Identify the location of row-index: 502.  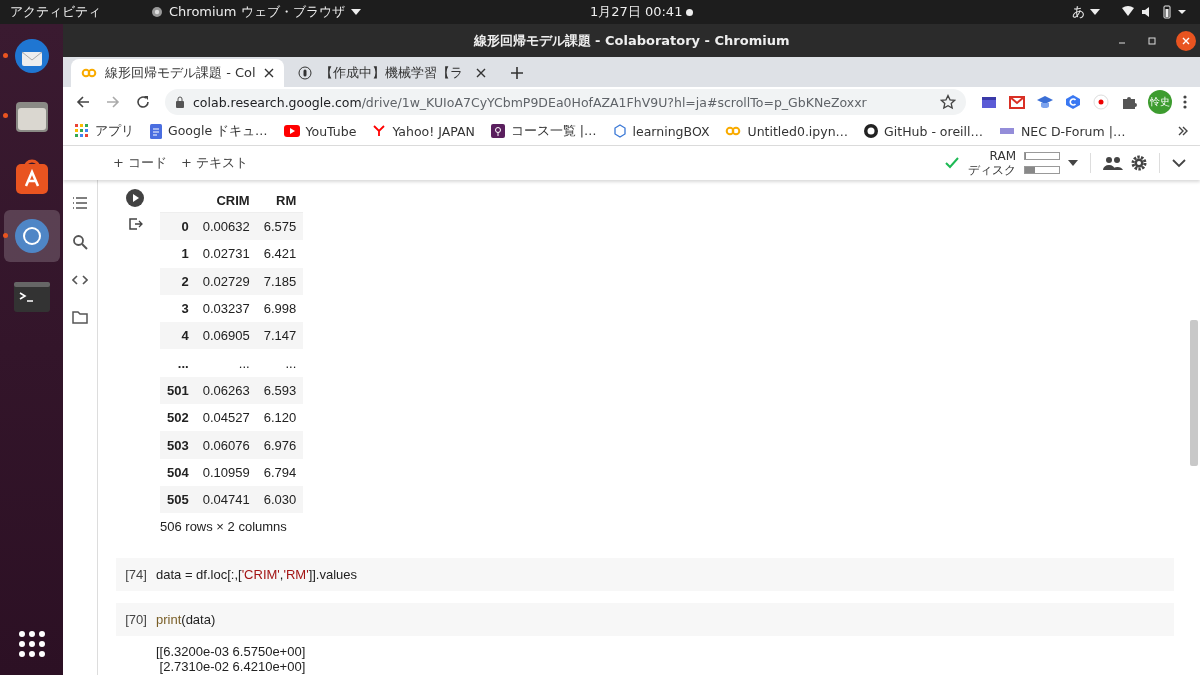
(178, 418).